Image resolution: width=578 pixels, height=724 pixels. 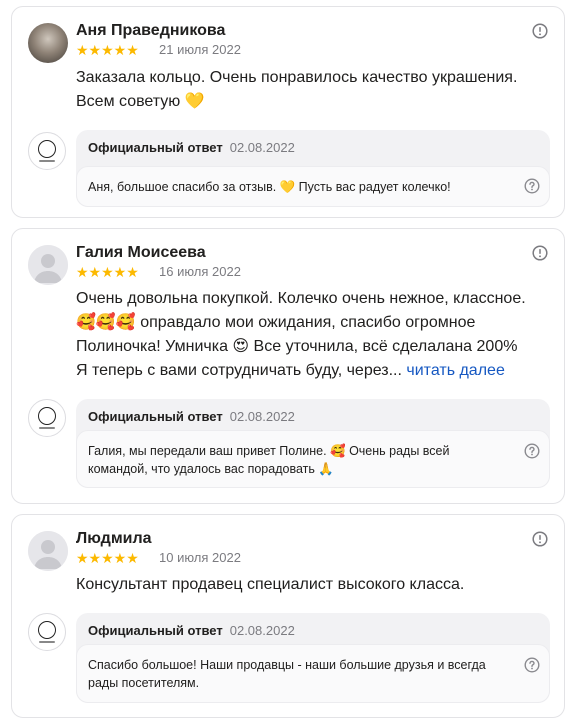 I want to click on review-text-line: Всем советую 💛, so click(x=140, y=101).